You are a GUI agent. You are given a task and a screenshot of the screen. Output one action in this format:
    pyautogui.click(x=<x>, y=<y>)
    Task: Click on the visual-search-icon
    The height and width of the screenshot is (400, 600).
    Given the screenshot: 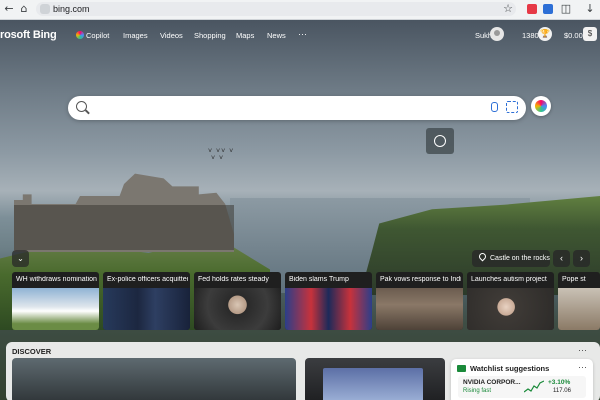 What is the action you would take?
    pyautogui.click(x=512, y=107)
    